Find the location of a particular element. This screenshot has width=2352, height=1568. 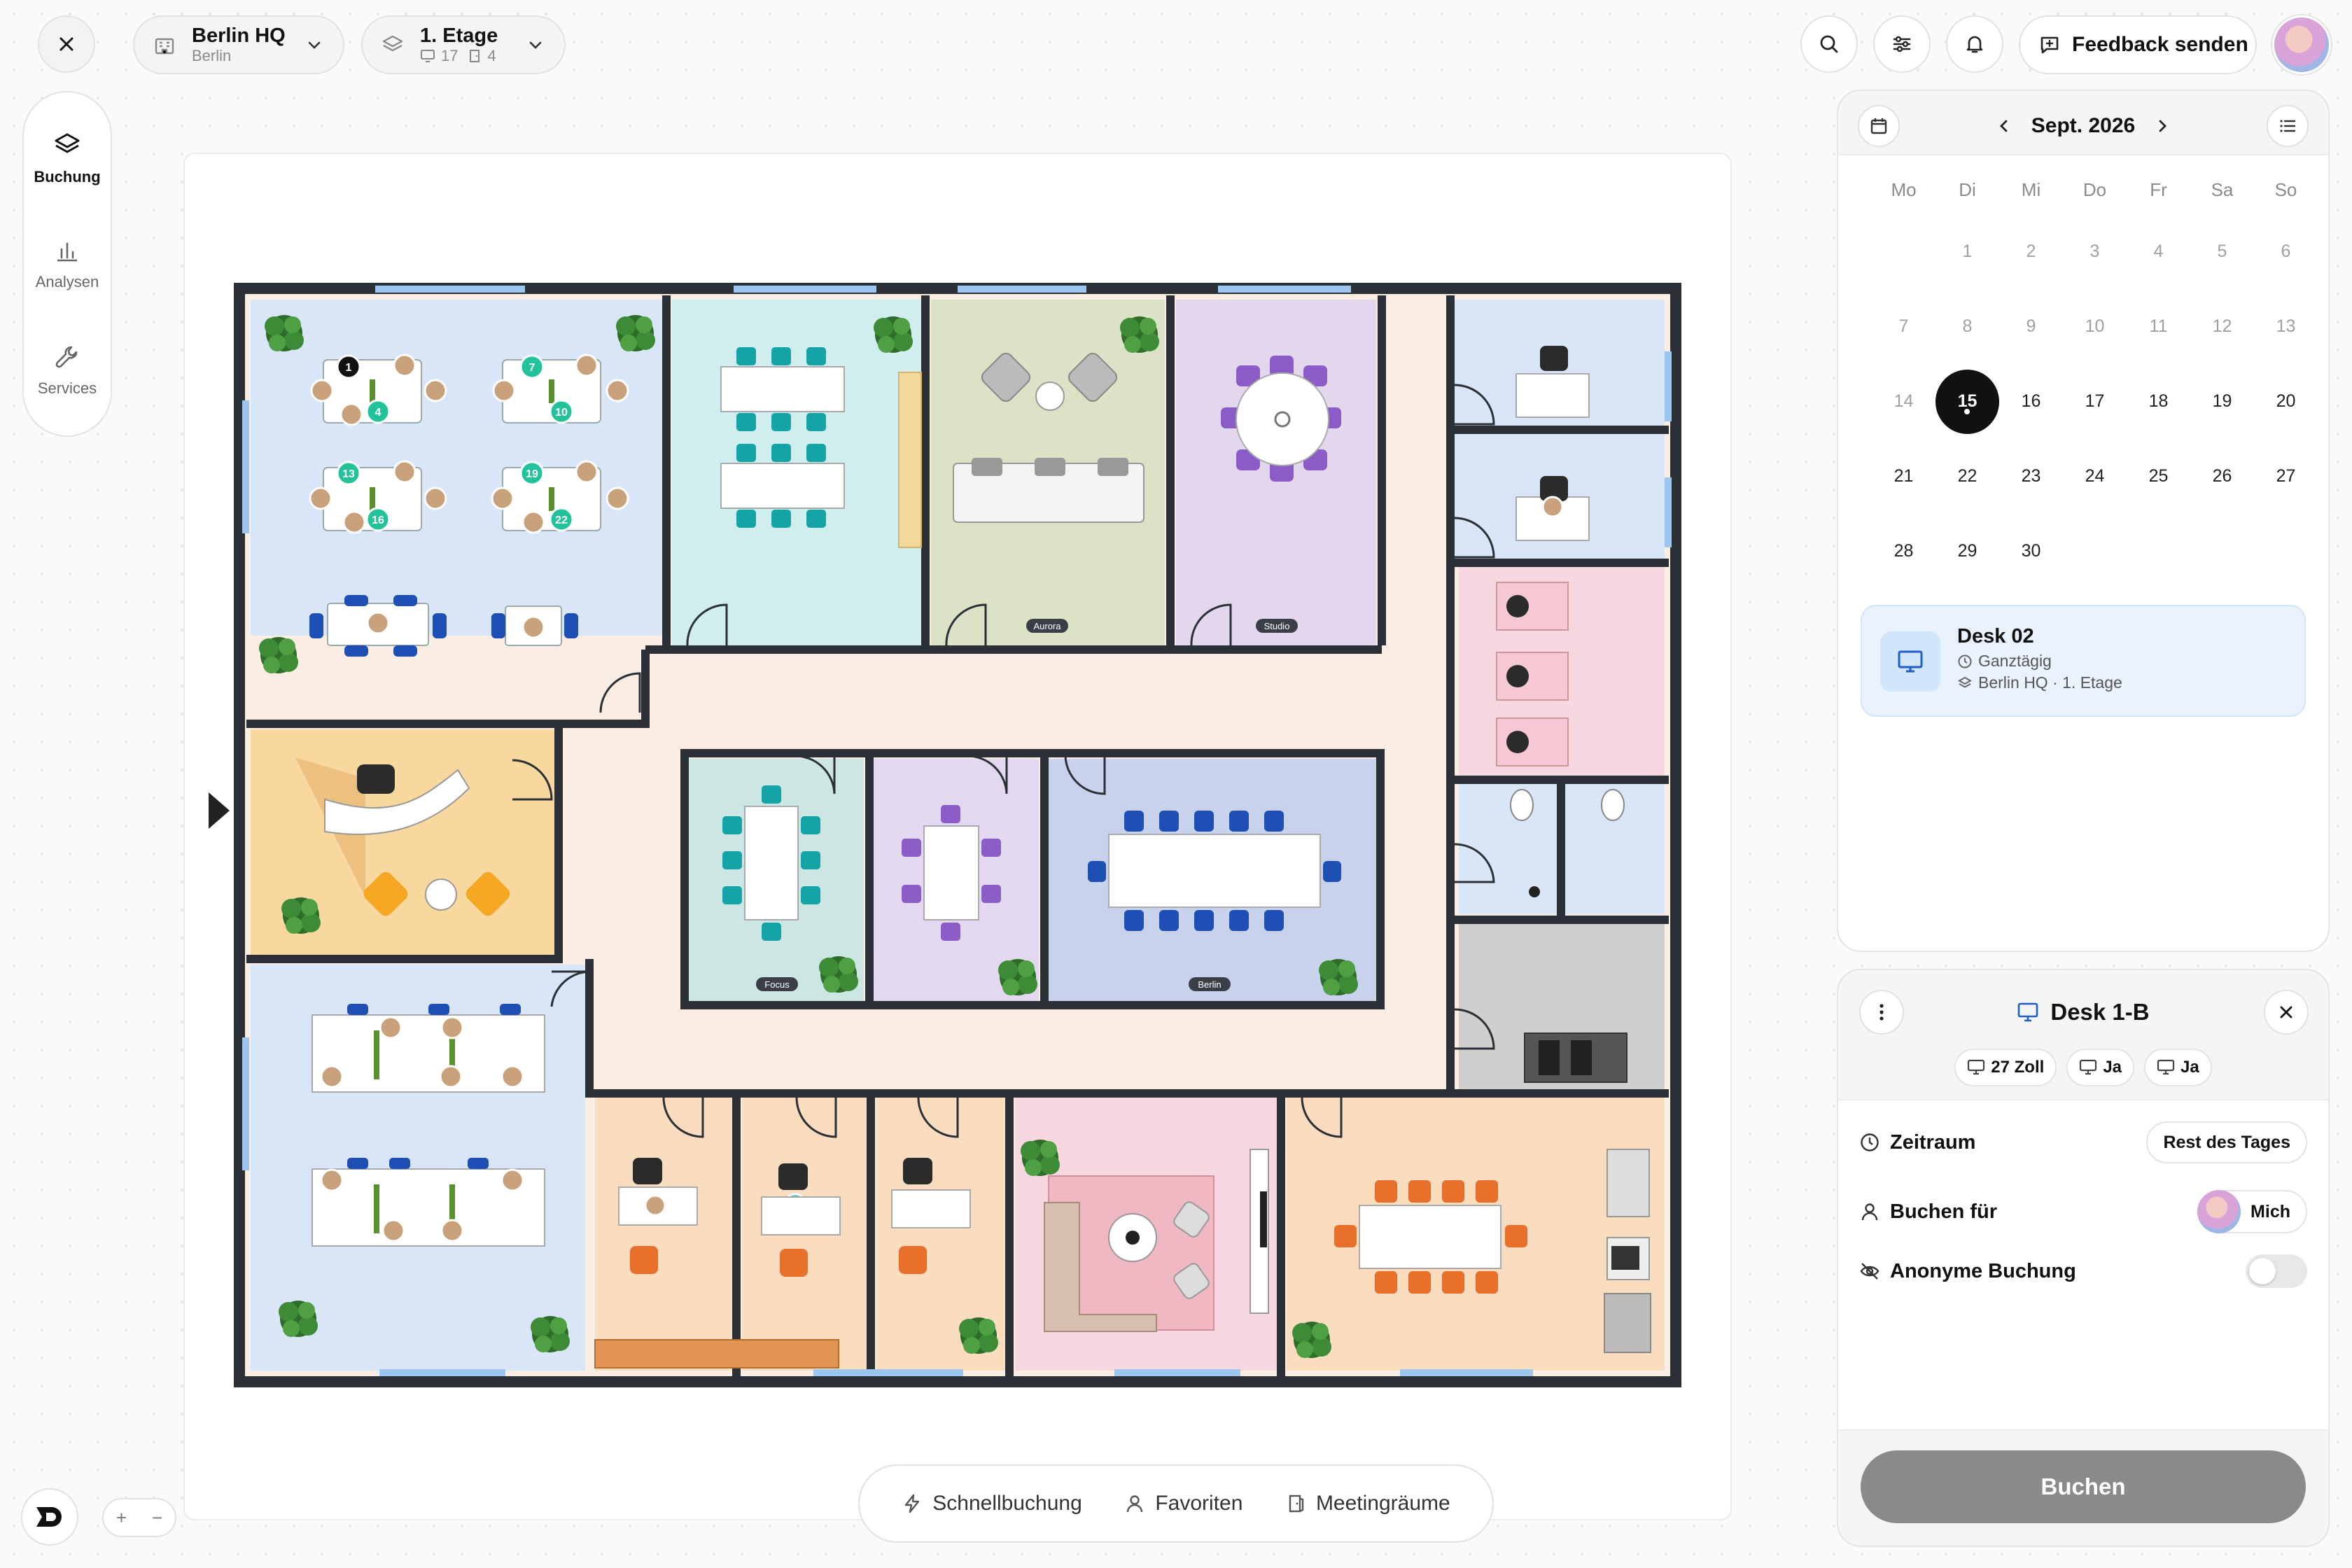

location-name: Berlin HQ is located at coordinates (239, 35).